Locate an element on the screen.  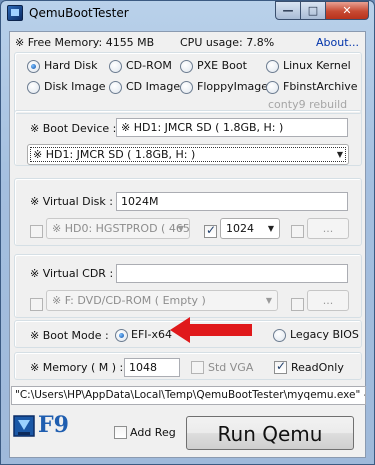
f9-logo-text: F9 is located at coordinates (53, 425).